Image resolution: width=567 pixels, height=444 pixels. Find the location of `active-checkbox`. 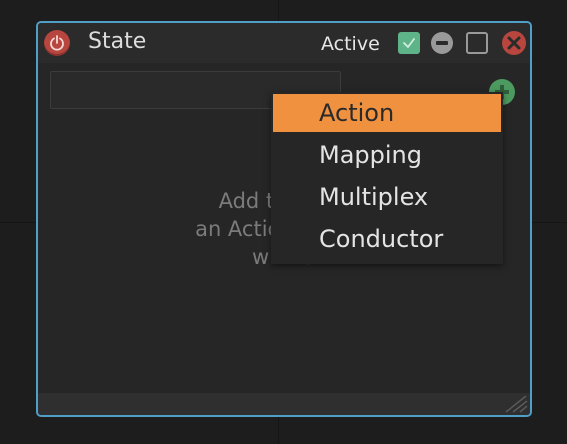

active-checkbox is located at coordinates (409, 43).